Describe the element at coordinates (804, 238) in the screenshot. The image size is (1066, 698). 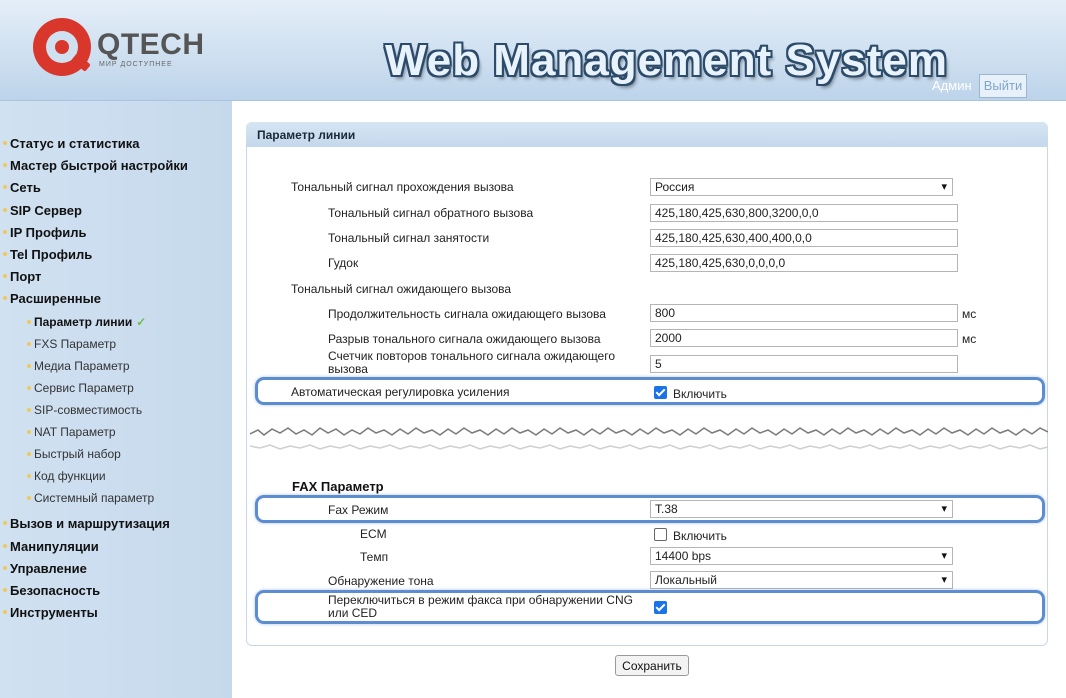
I see `busy-tone-input: 425,180,425,630,400,400,0,0` at that location.